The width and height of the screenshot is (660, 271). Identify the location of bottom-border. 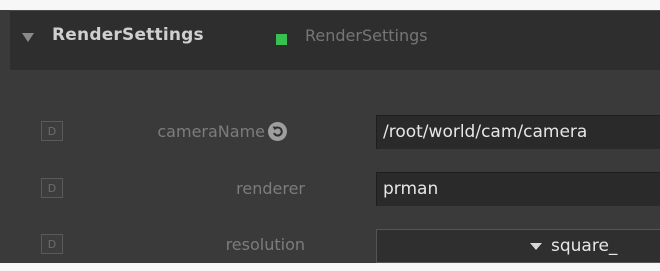
(330, 267).